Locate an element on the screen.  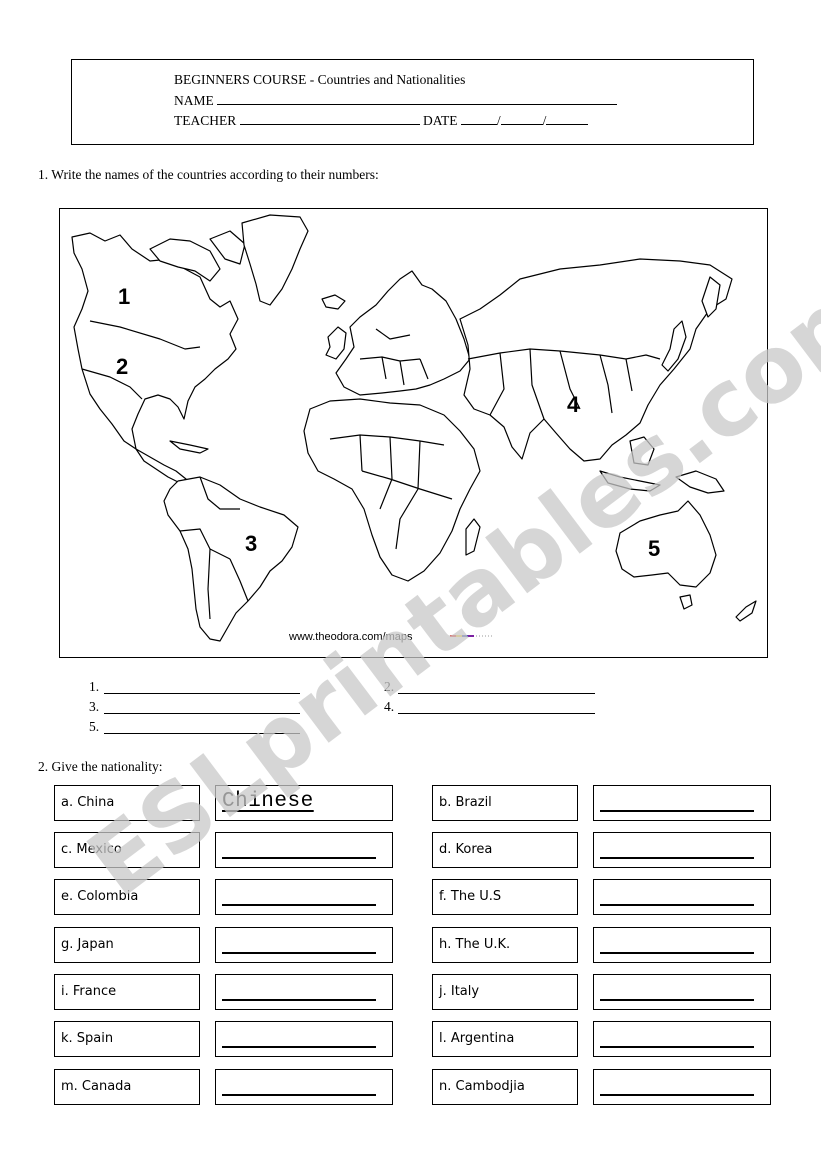
madagascar-outline is located at coordinates (473, 537).